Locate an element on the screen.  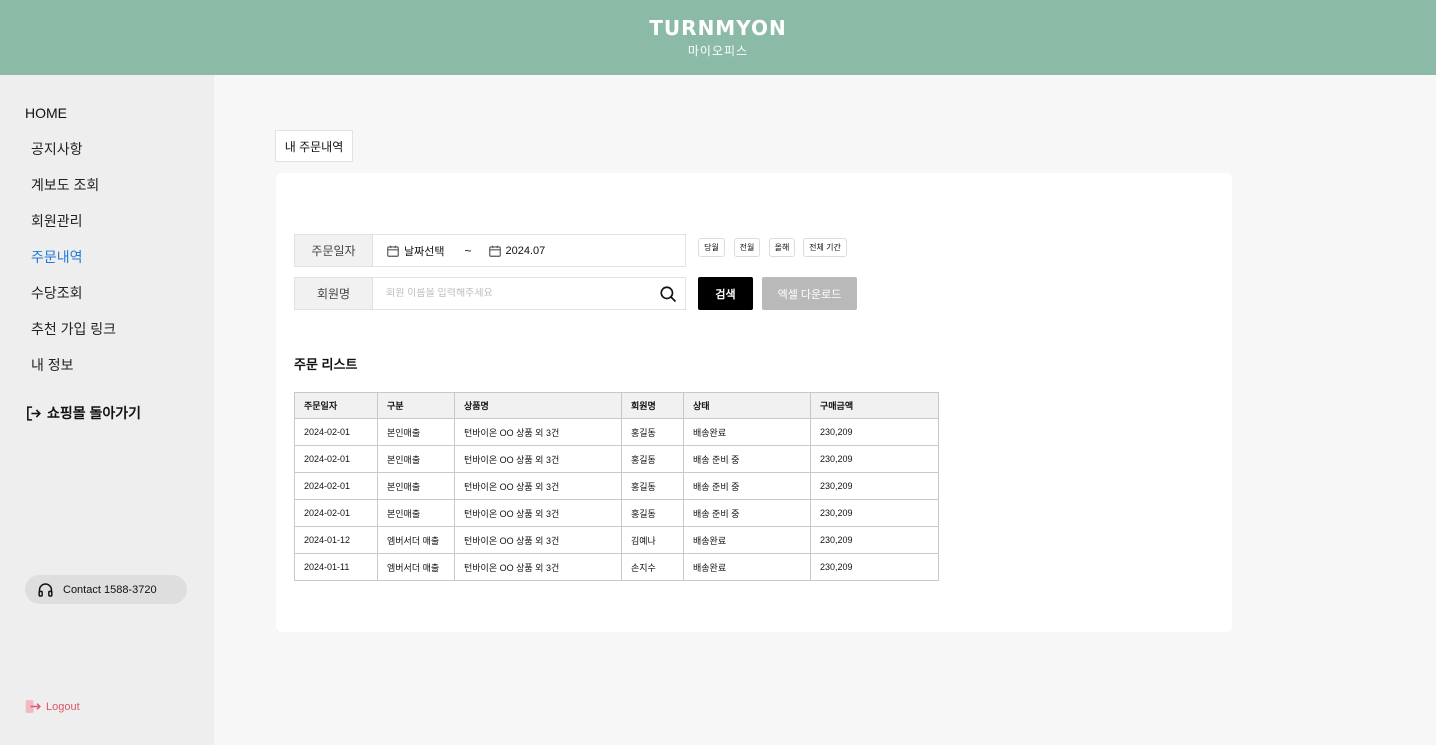
cell-member: 손지수 is located at coordinates (652, 567).